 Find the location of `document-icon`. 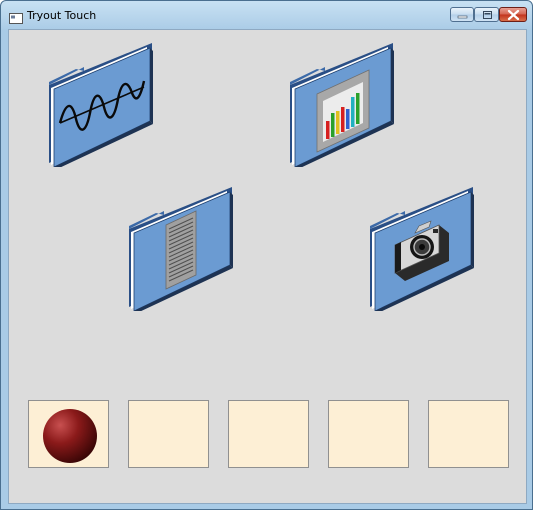

document-icon is located at coordinates (181, 250).